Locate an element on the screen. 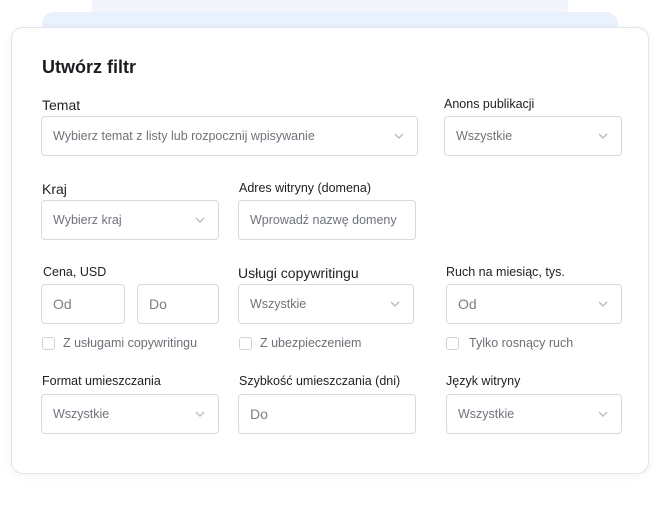  country-label: Kraj is located at coordinates (54, 189).